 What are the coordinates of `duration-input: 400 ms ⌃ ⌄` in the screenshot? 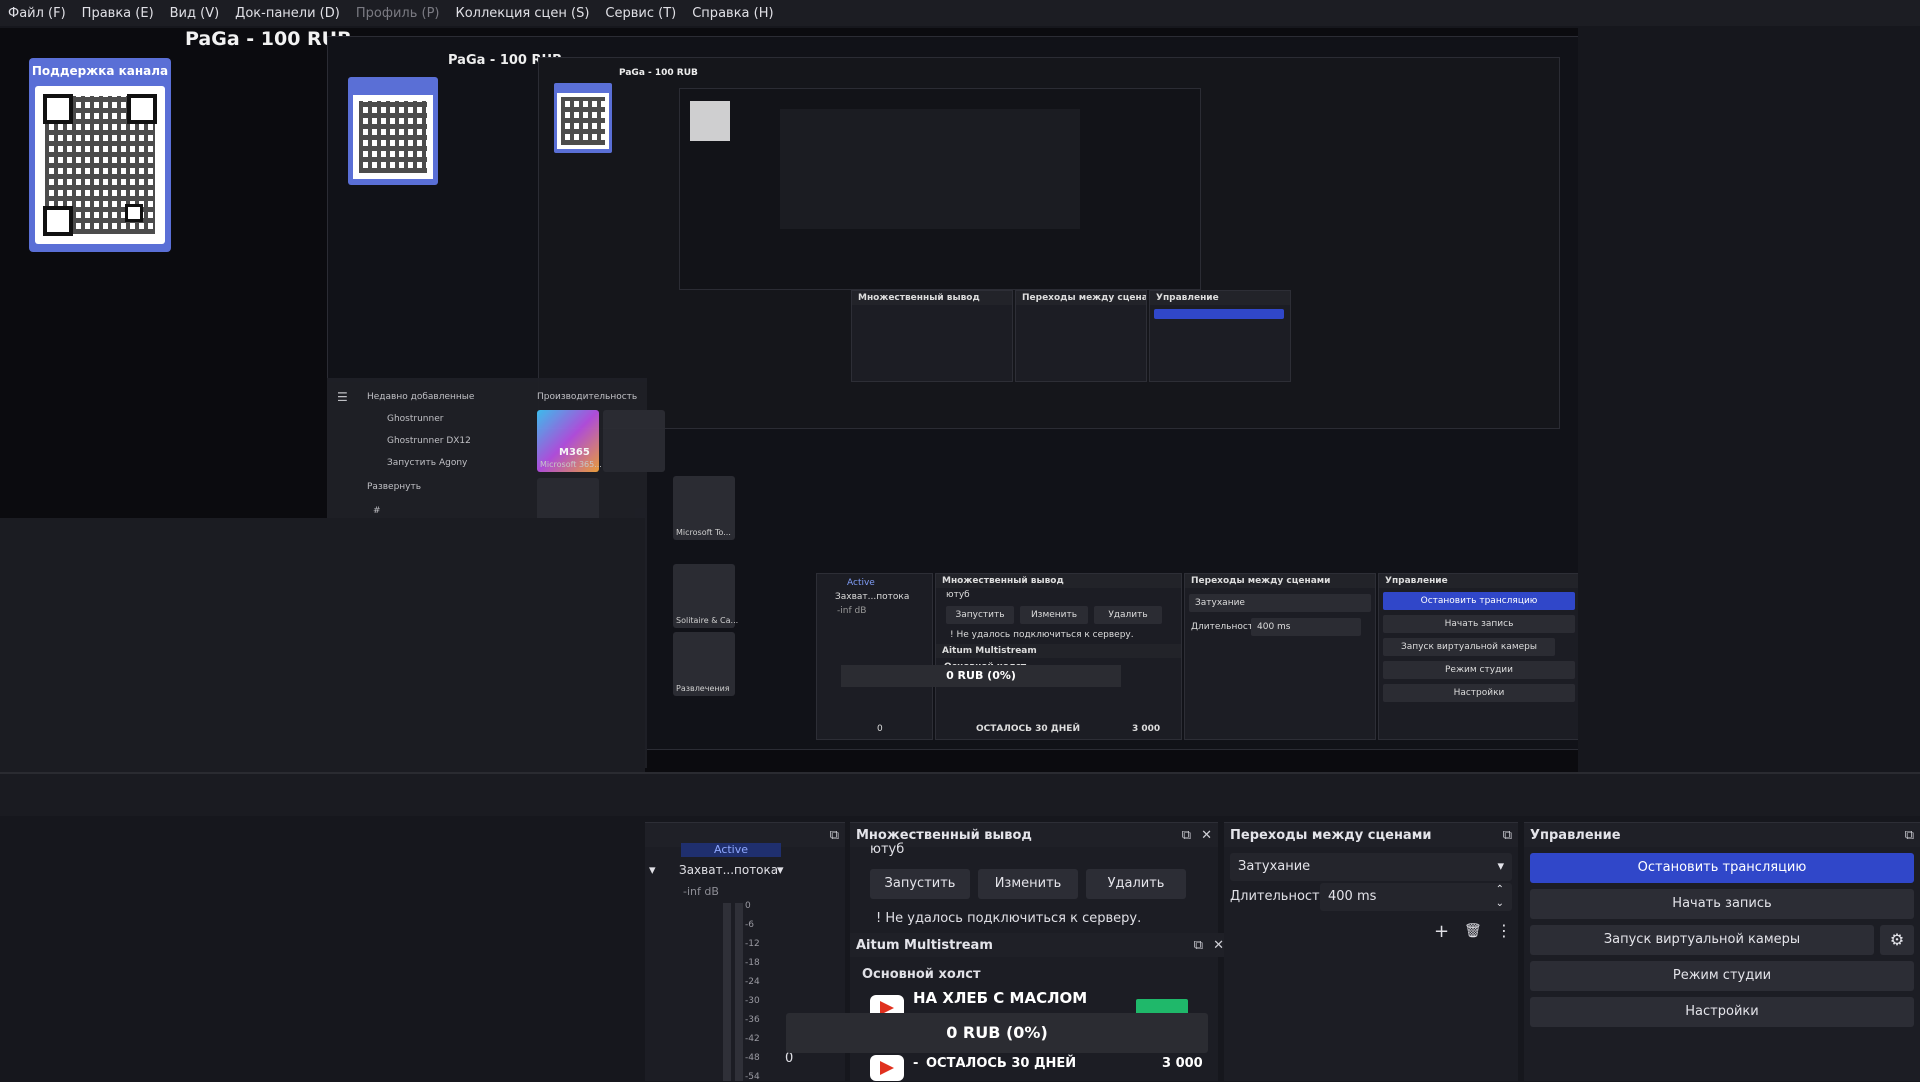 It's located at (1416, 897).